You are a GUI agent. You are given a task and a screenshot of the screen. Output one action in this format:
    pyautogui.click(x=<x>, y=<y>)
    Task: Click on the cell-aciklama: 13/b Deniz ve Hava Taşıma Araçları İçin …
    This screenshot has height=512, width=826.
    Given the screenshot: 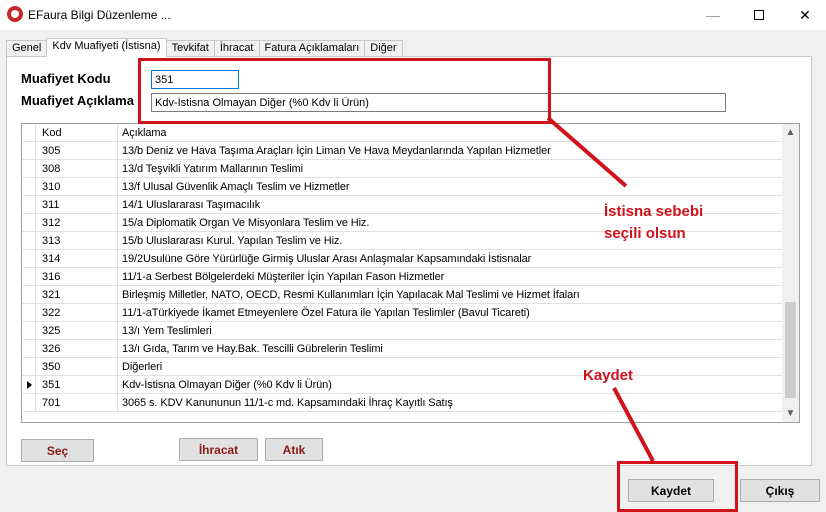 What is the action you would take?
    pyautogui.click(x=450, y=150)
    